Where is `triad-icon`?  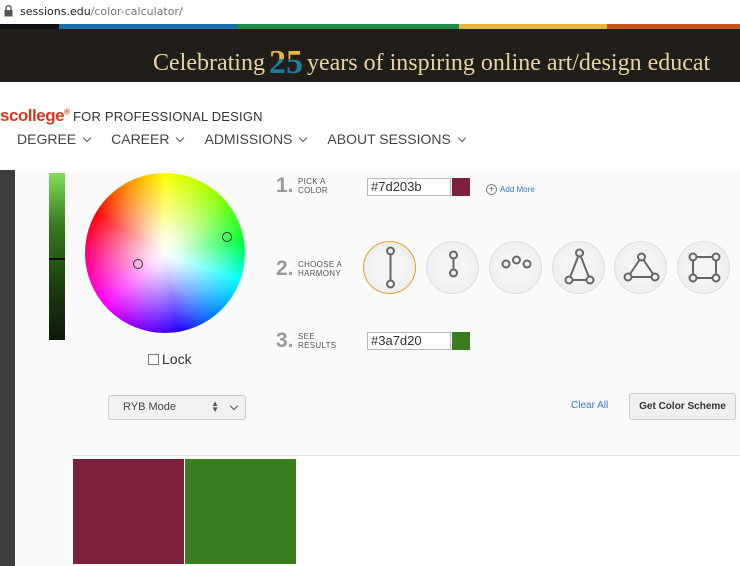 triad-icon is located at coordinates (579, 266).